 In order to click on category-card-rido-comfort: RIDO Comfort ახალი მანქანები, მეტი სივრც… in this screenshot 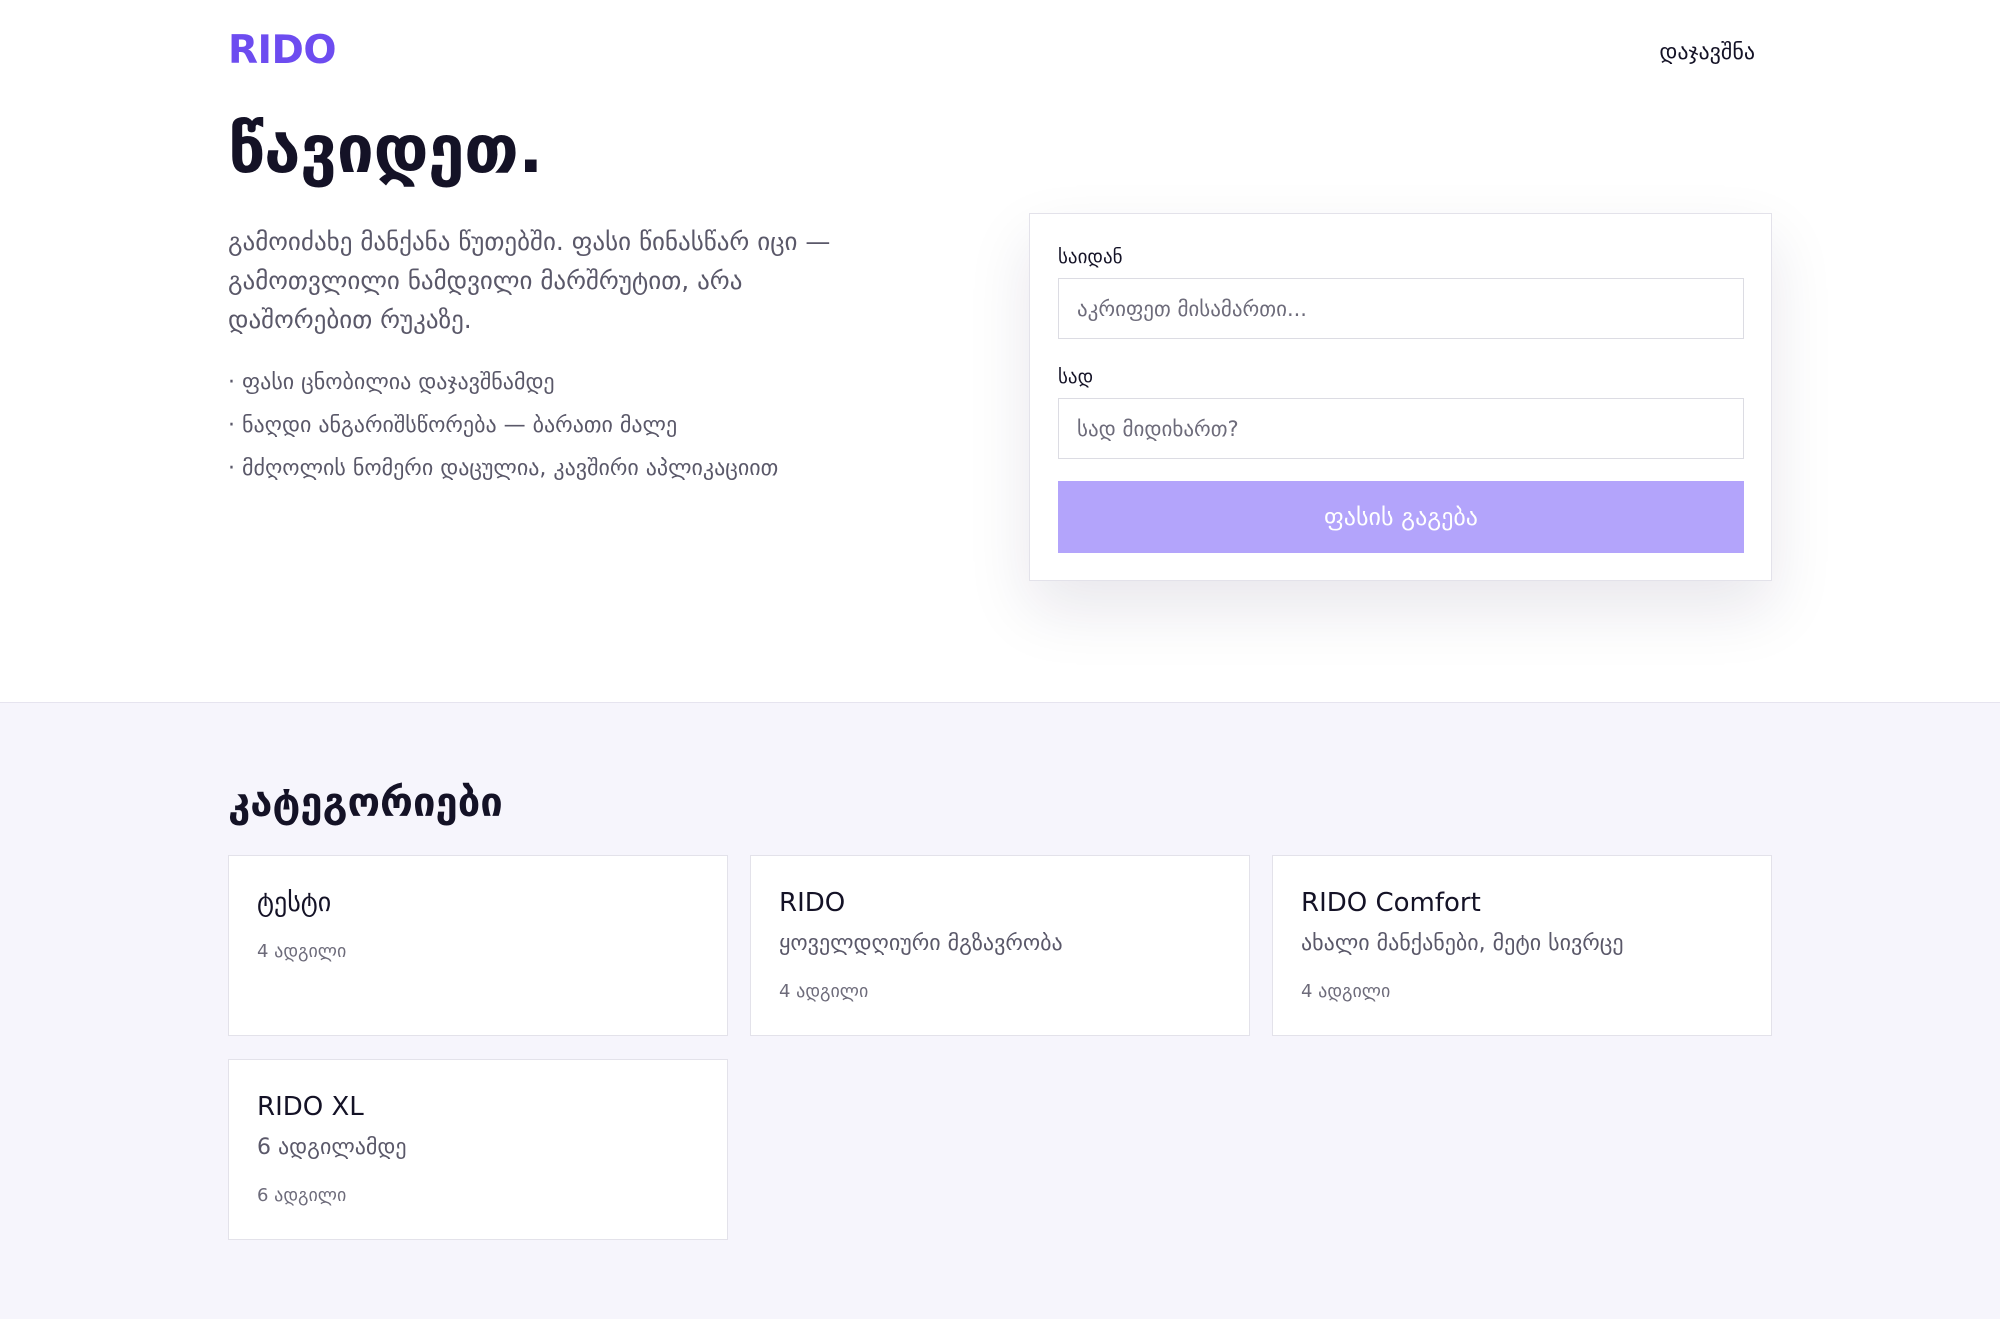, I will do `click(1522, 945)`.